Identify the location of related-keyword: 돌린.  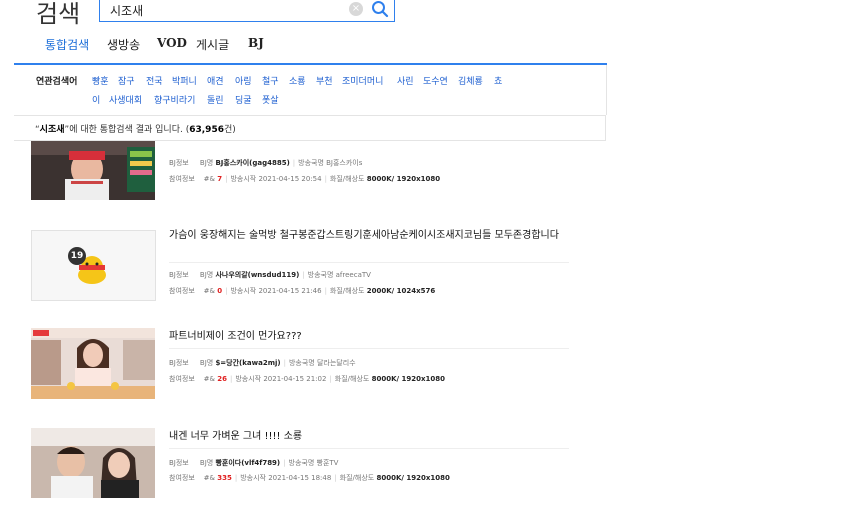
(215, 99).